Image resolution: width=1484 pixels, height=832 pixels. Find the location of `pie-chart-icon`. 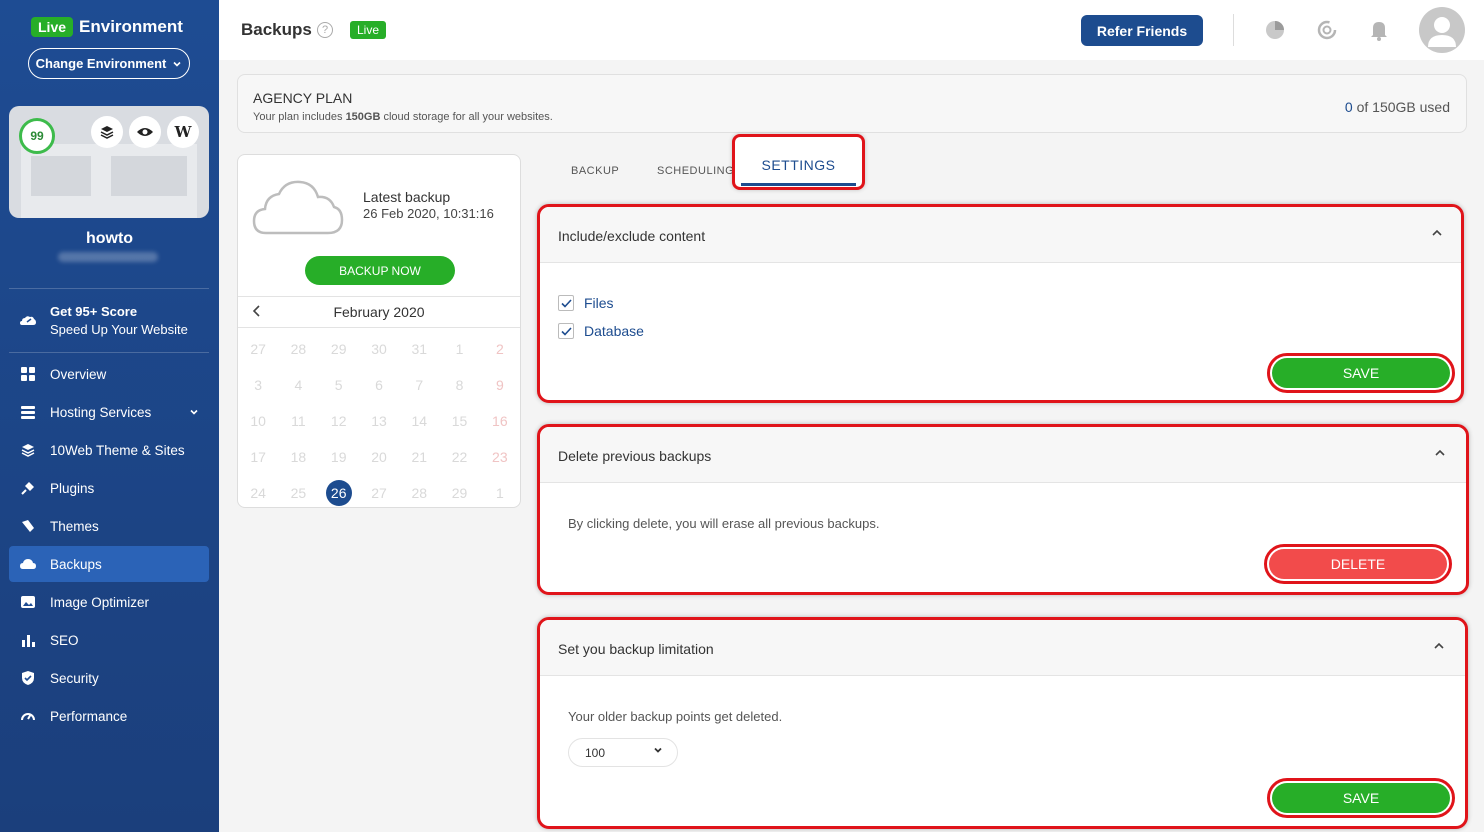

pie-chart-icon is located at coordinates (1275, 30).